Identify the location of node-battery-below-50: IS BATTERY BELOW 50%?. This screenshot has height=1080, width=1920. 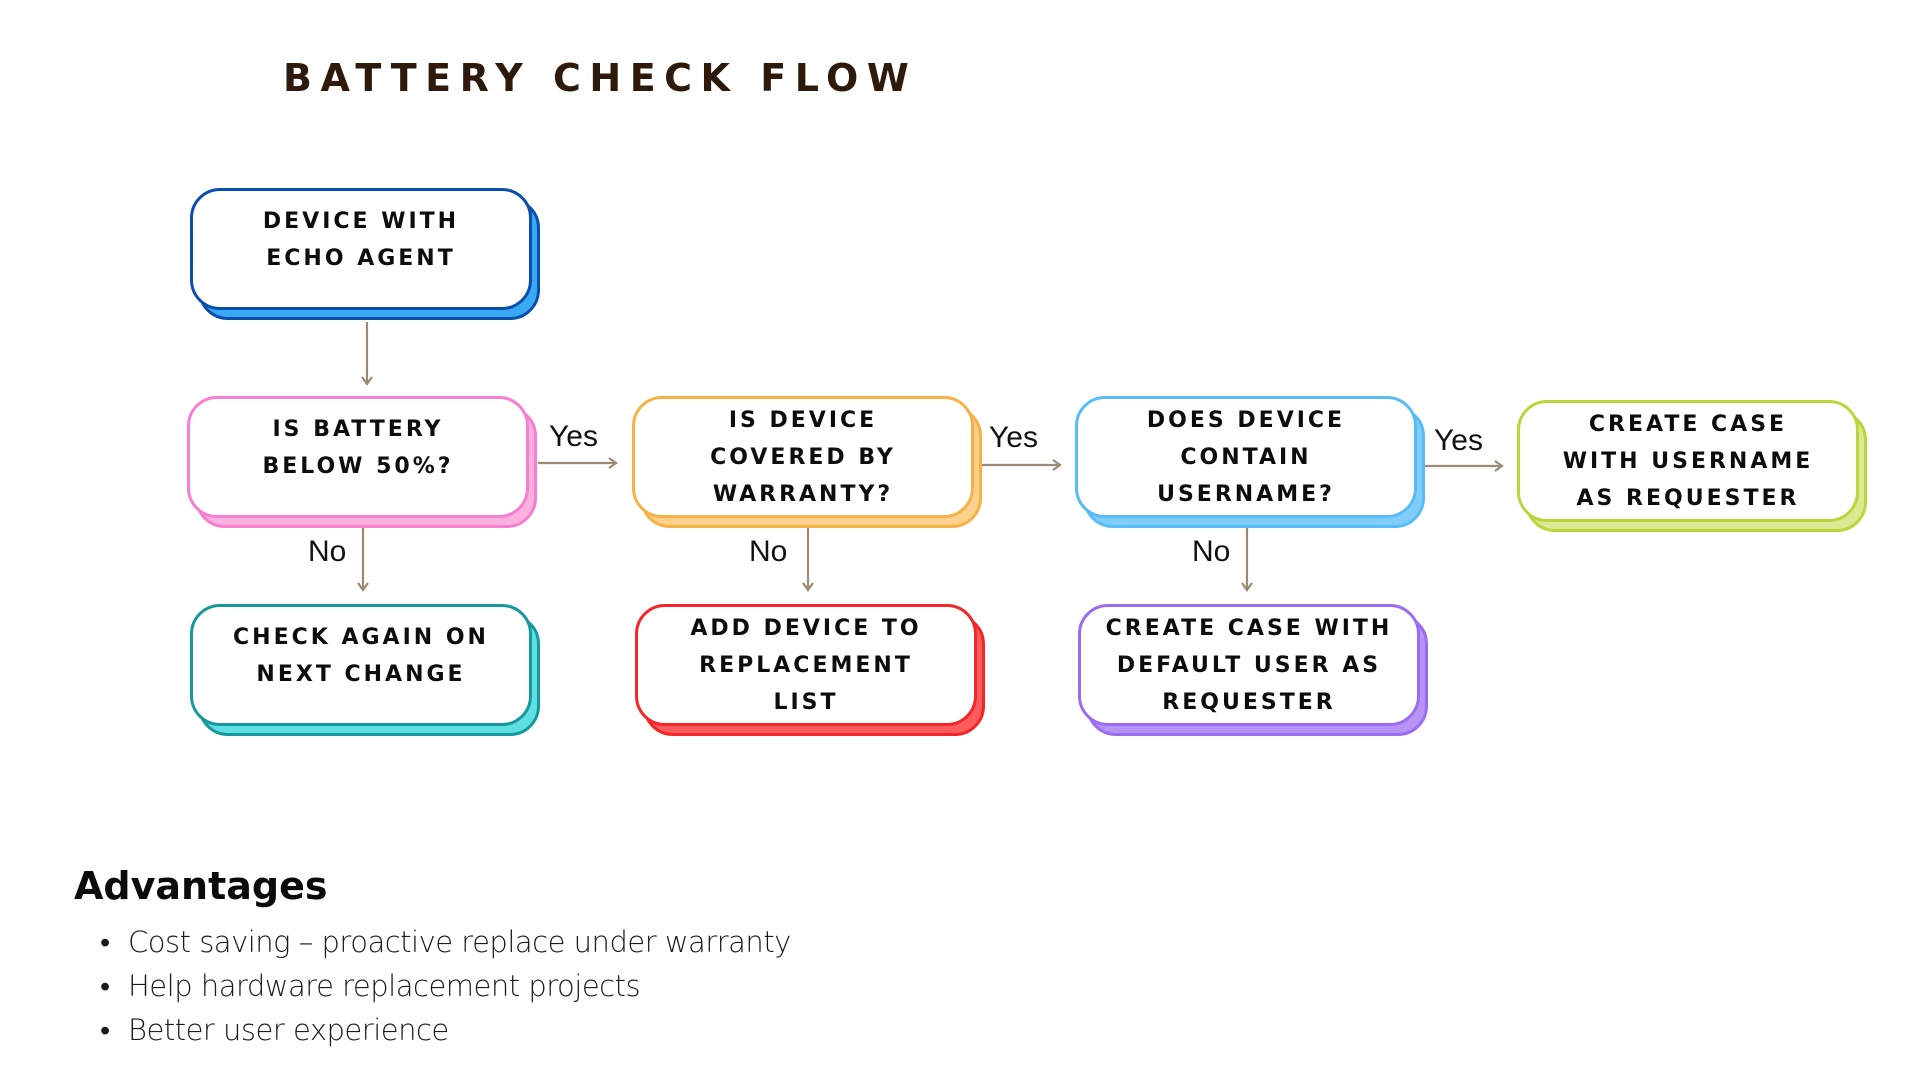
(362, 462).